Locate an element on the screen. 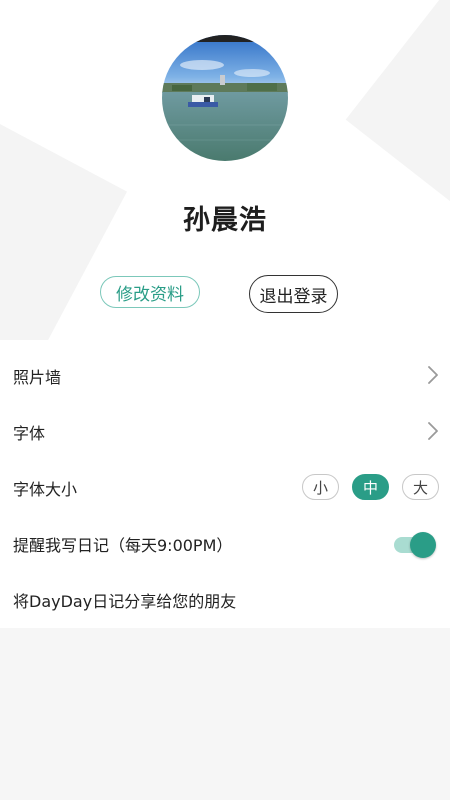 This screenshot has width=450, height=800. font-size-small-button: 小 is located at coordinates (320, 487).